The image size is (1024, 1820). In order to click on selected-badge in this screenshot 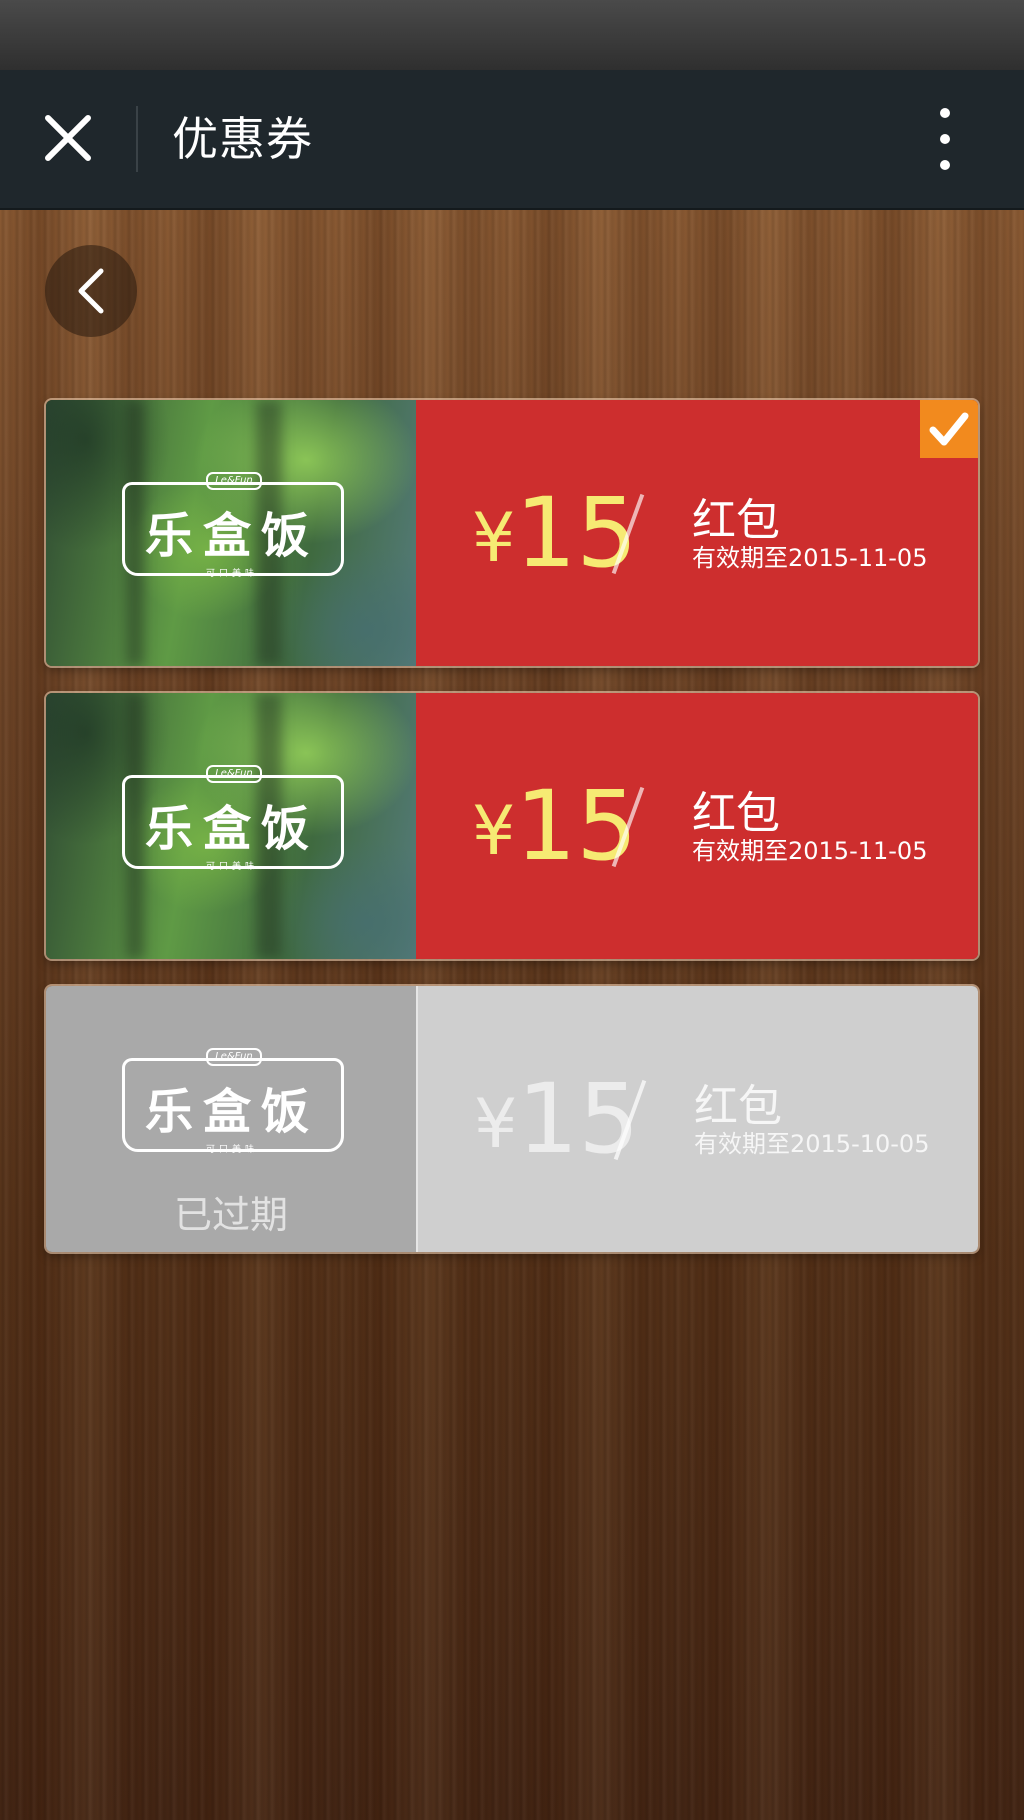, I will do `click(949, 429)`.